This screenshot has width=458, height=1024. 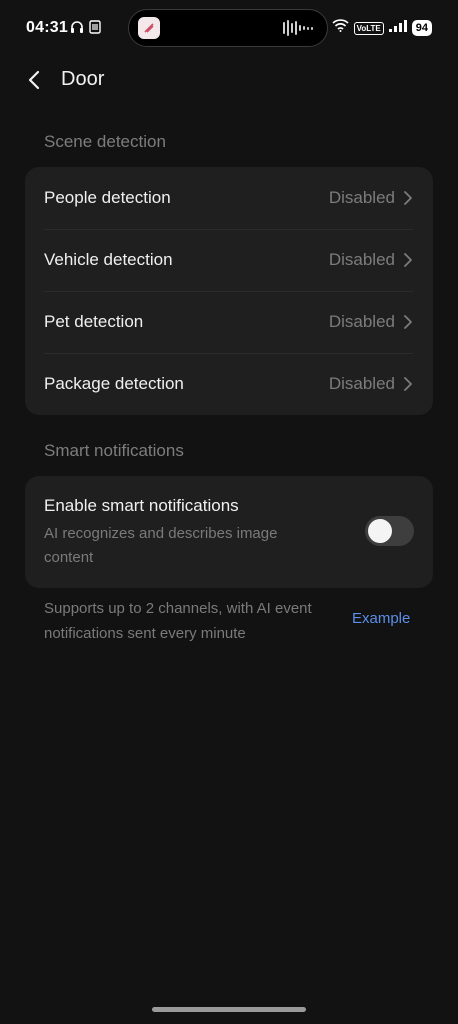 What do you see at coordinates (47, 27) in the screenshot?
I see `status-time: 04:31` at bounding box center [47, 27].